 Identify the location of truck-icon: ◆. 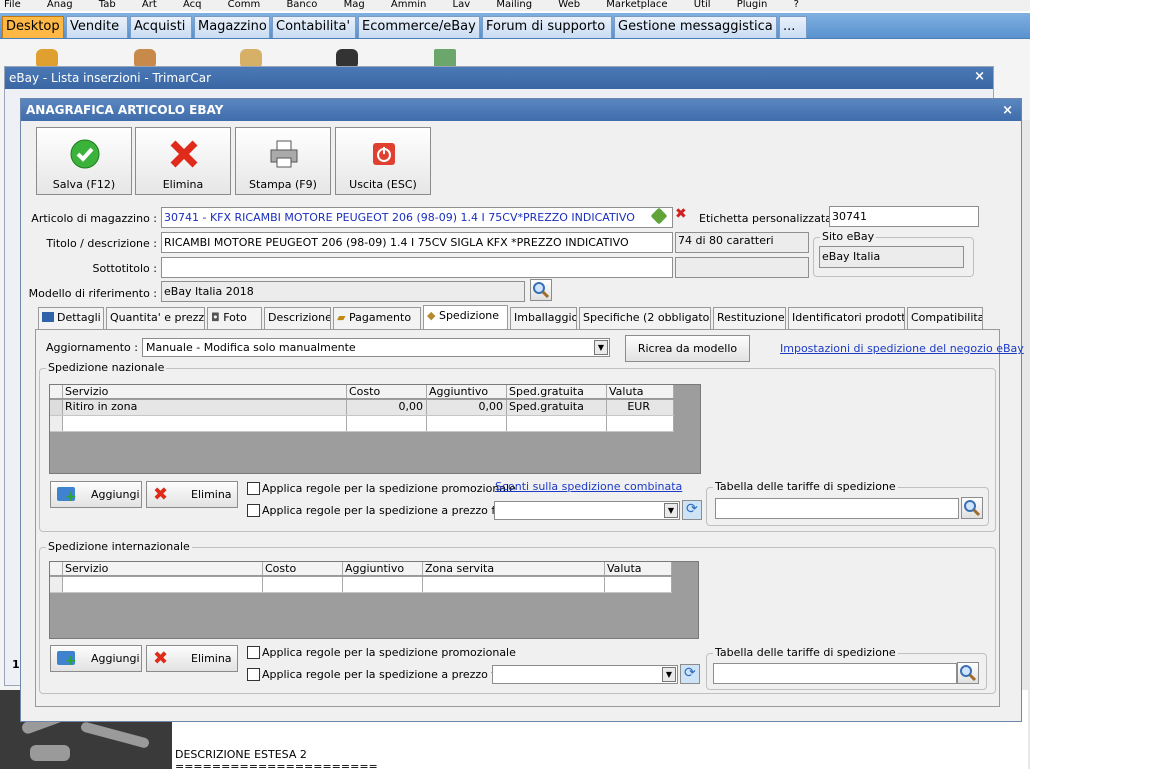
(433, 315).